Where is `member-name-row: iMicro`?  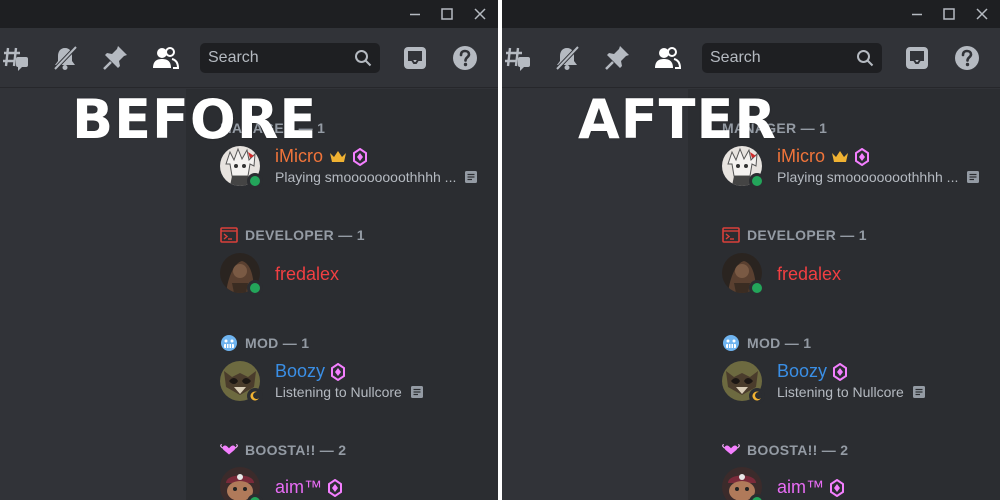 member-name-row: iMicro is located at coordinates (823, 156).